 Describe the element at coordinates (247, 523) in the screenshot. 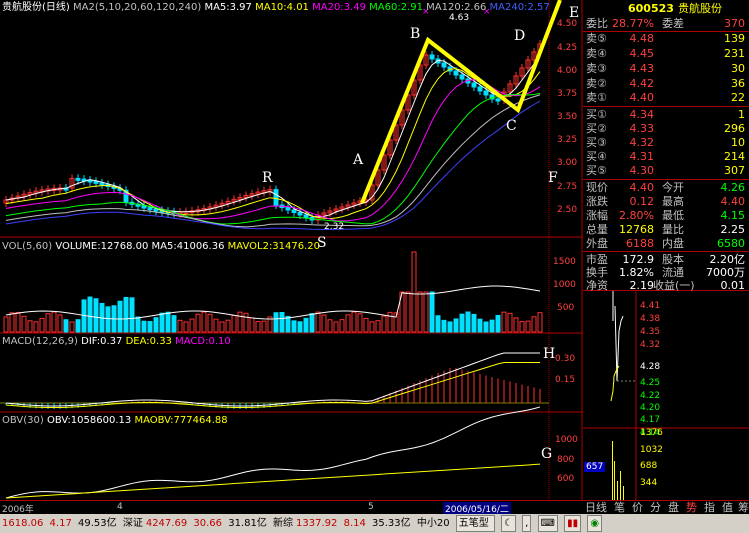

I see `sz-amount: 31.81亿` at that location.